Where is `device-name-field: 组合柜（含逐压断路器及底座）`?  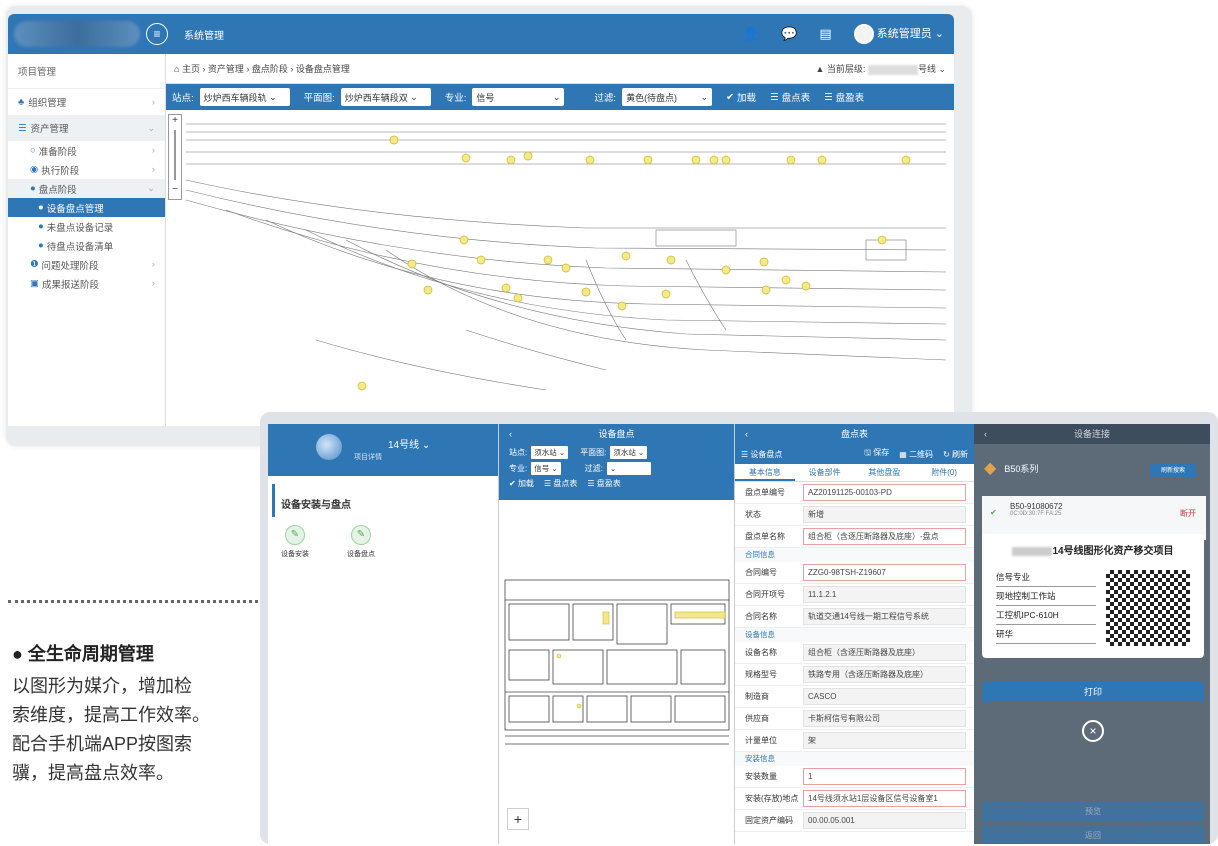
device-name-field: 组合柜（含逐压断路器及底座） is located at coordinates (884, 652).